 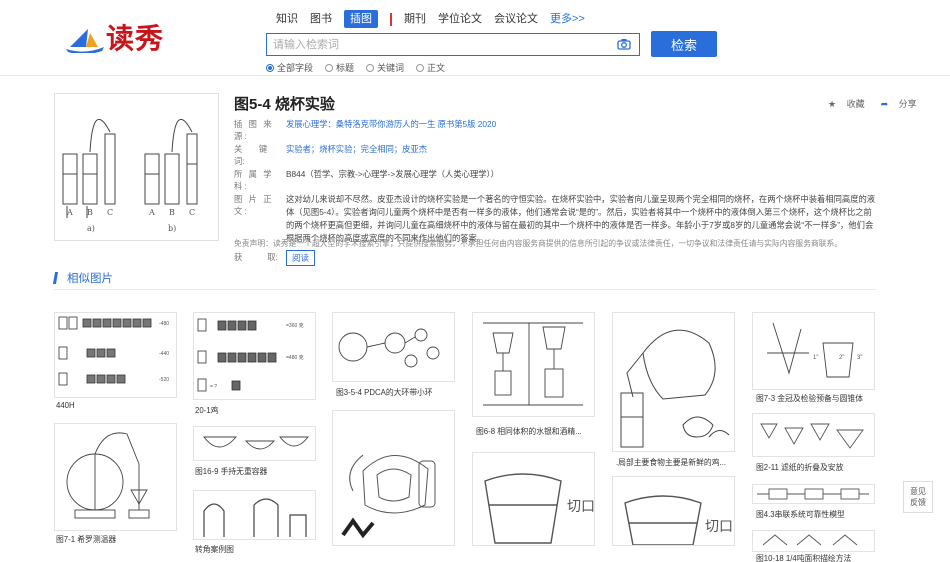 What do you see at coordinates (345, 68) in the screenshot?
I see `scope-label: 标题` at bounding box center [345, 68].